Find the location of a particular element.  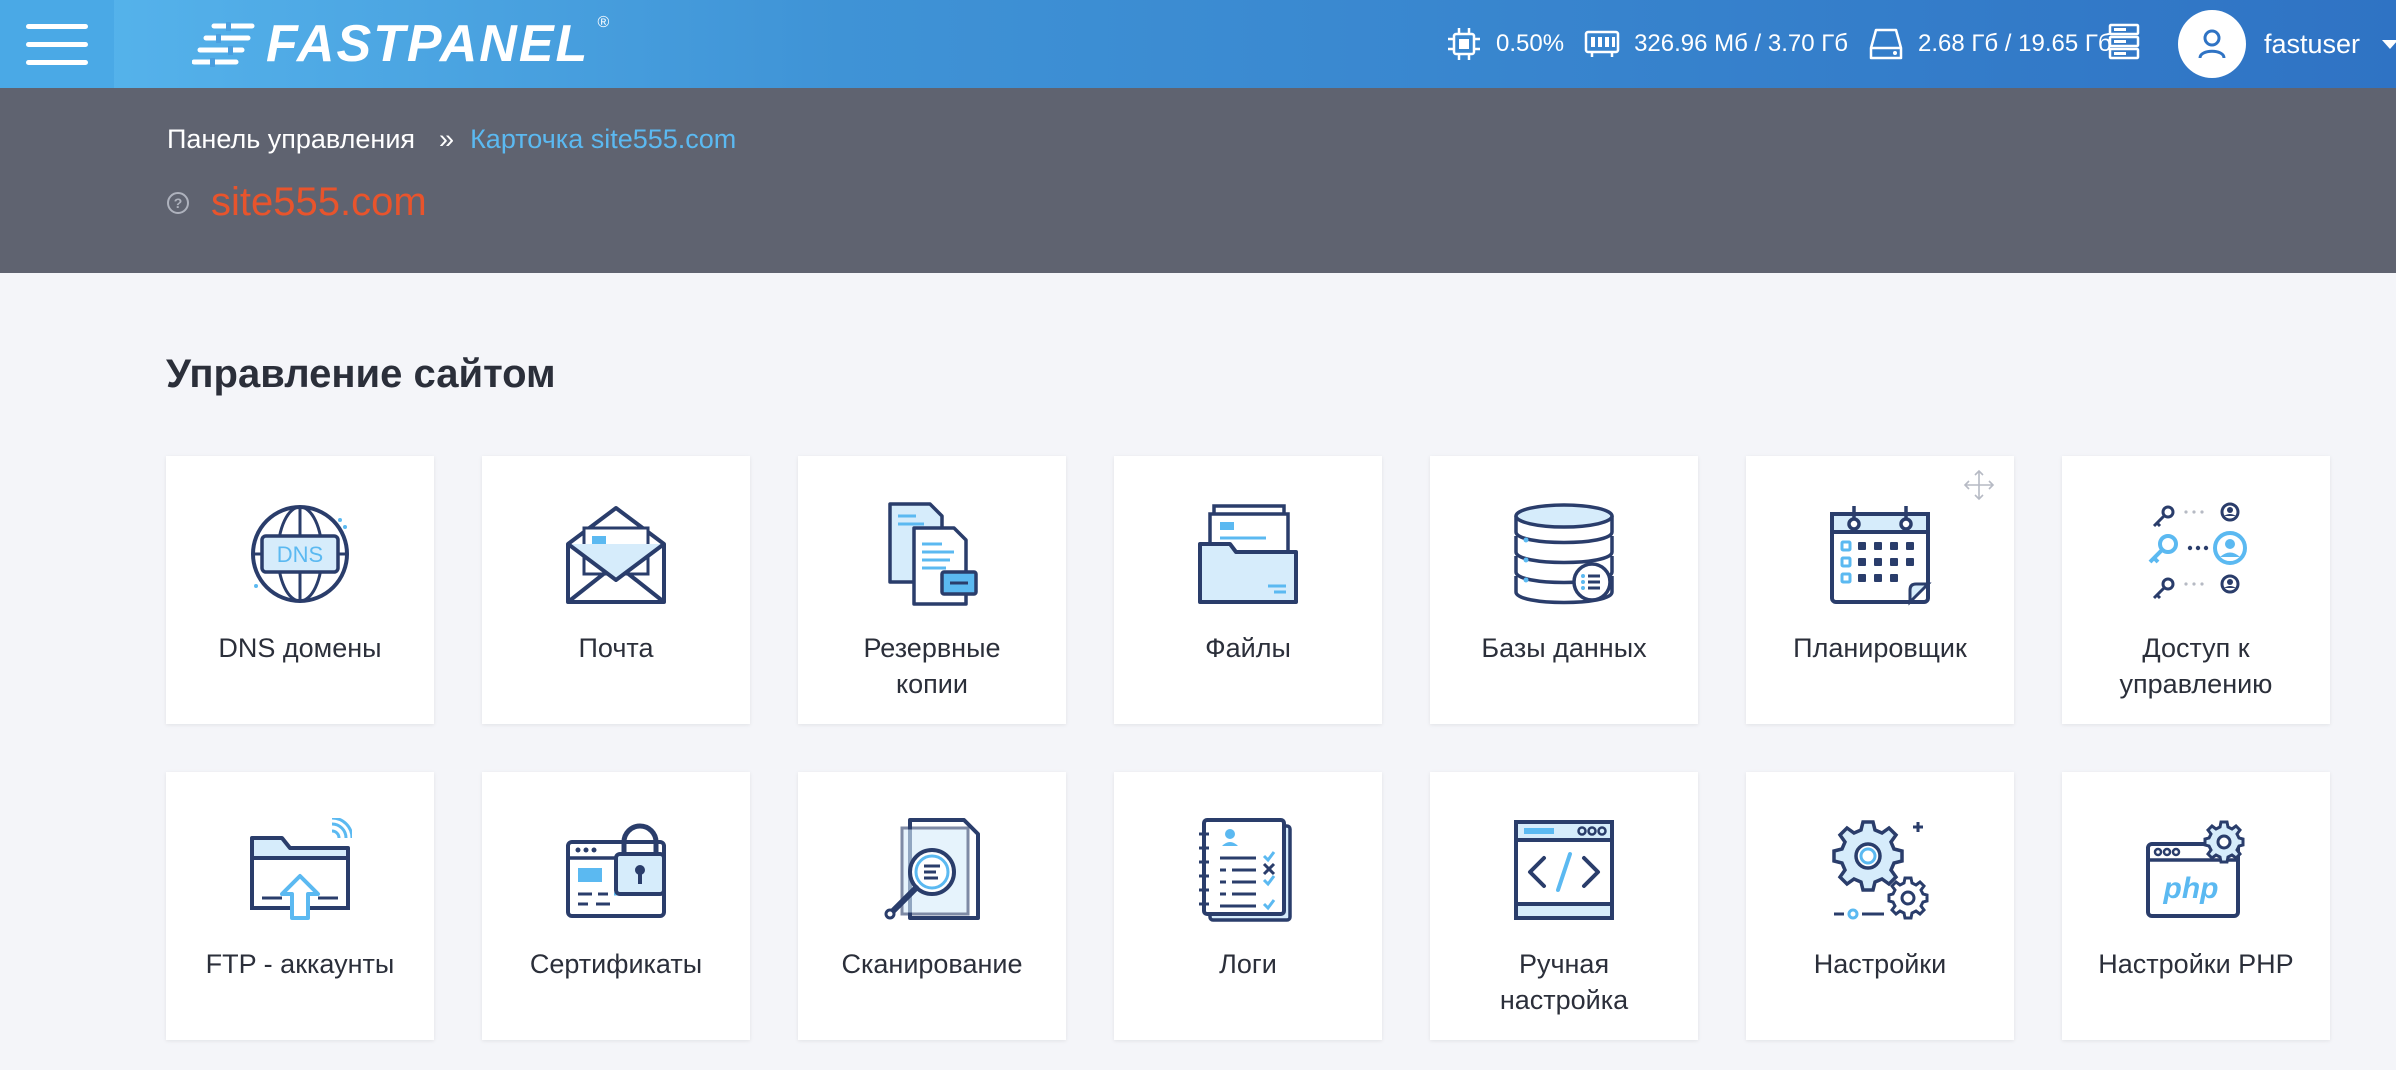

tile-dns: DNS DNS домены is located at coordinates (300, 590).